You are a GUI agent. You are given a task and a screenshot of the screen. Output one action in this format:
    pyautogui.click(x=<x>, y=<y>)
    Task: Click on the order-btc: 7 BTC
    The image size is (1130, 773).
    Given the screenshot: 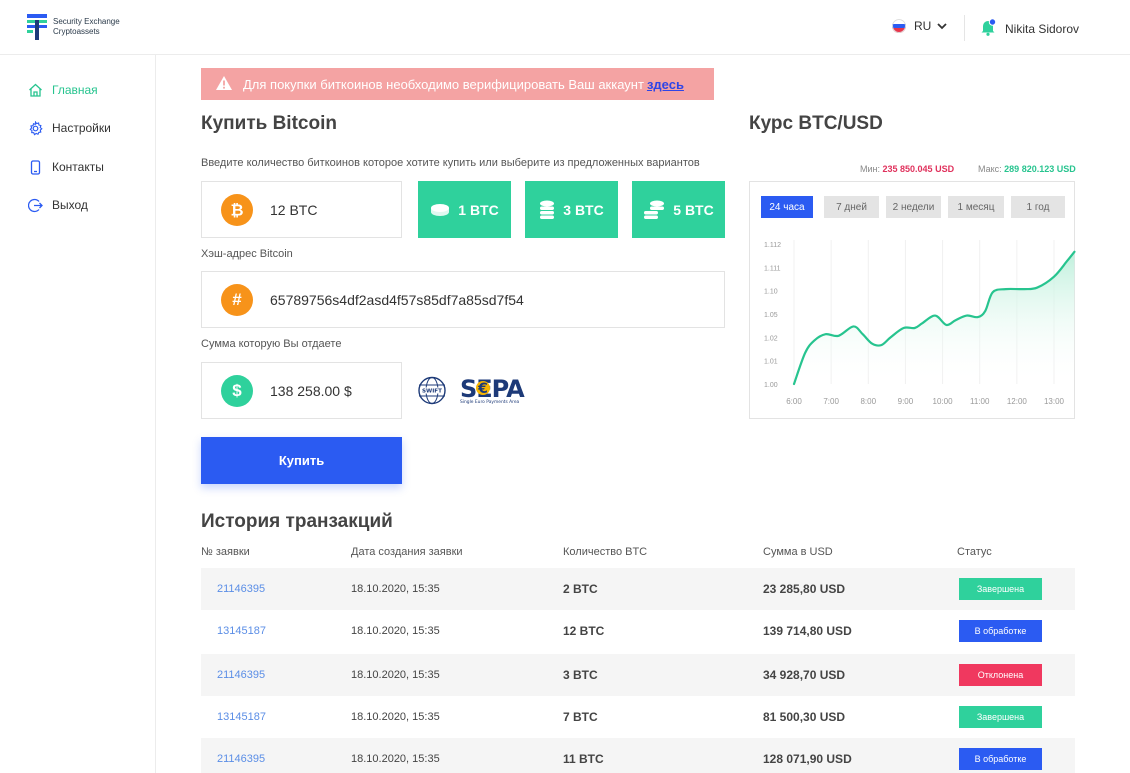 What is the action you would take?
    pyautogui.click(x=580, y=717)
    